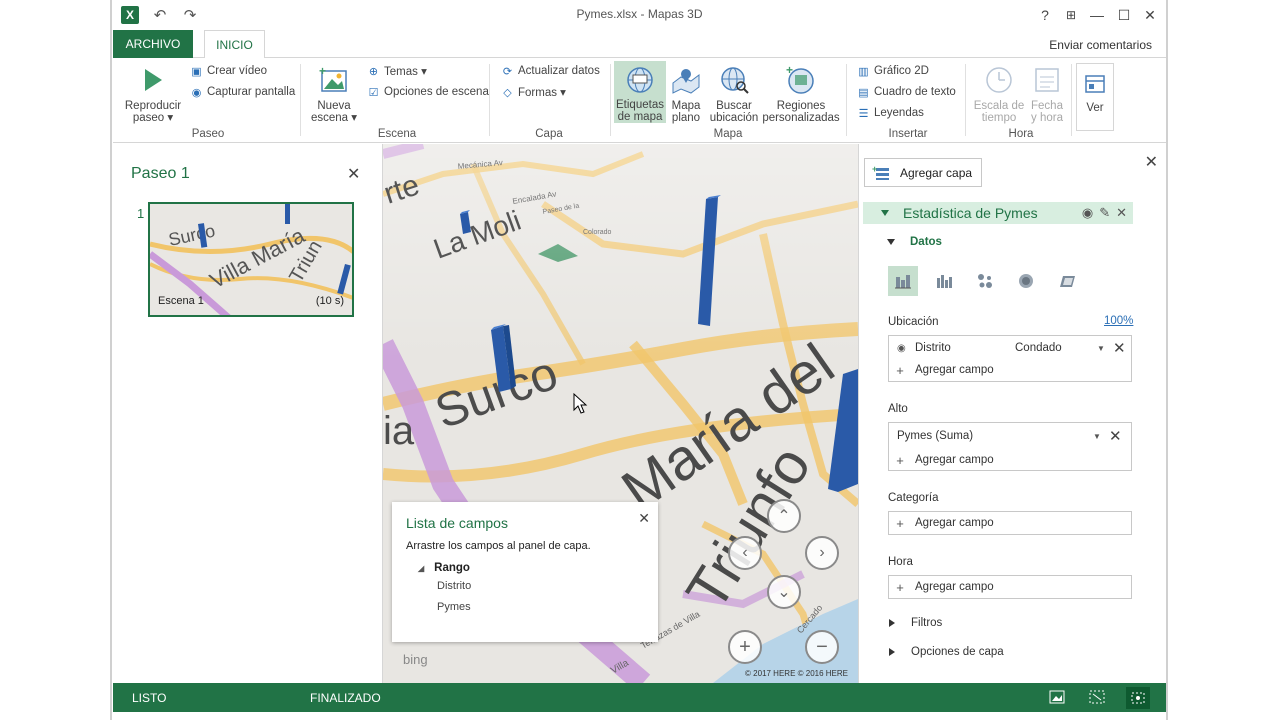 This screenshot has width=1280, height=720. Describe the element at coordinates (153, 106) in the screenshot. I see `play-tour-label: Reproducir` at that location.